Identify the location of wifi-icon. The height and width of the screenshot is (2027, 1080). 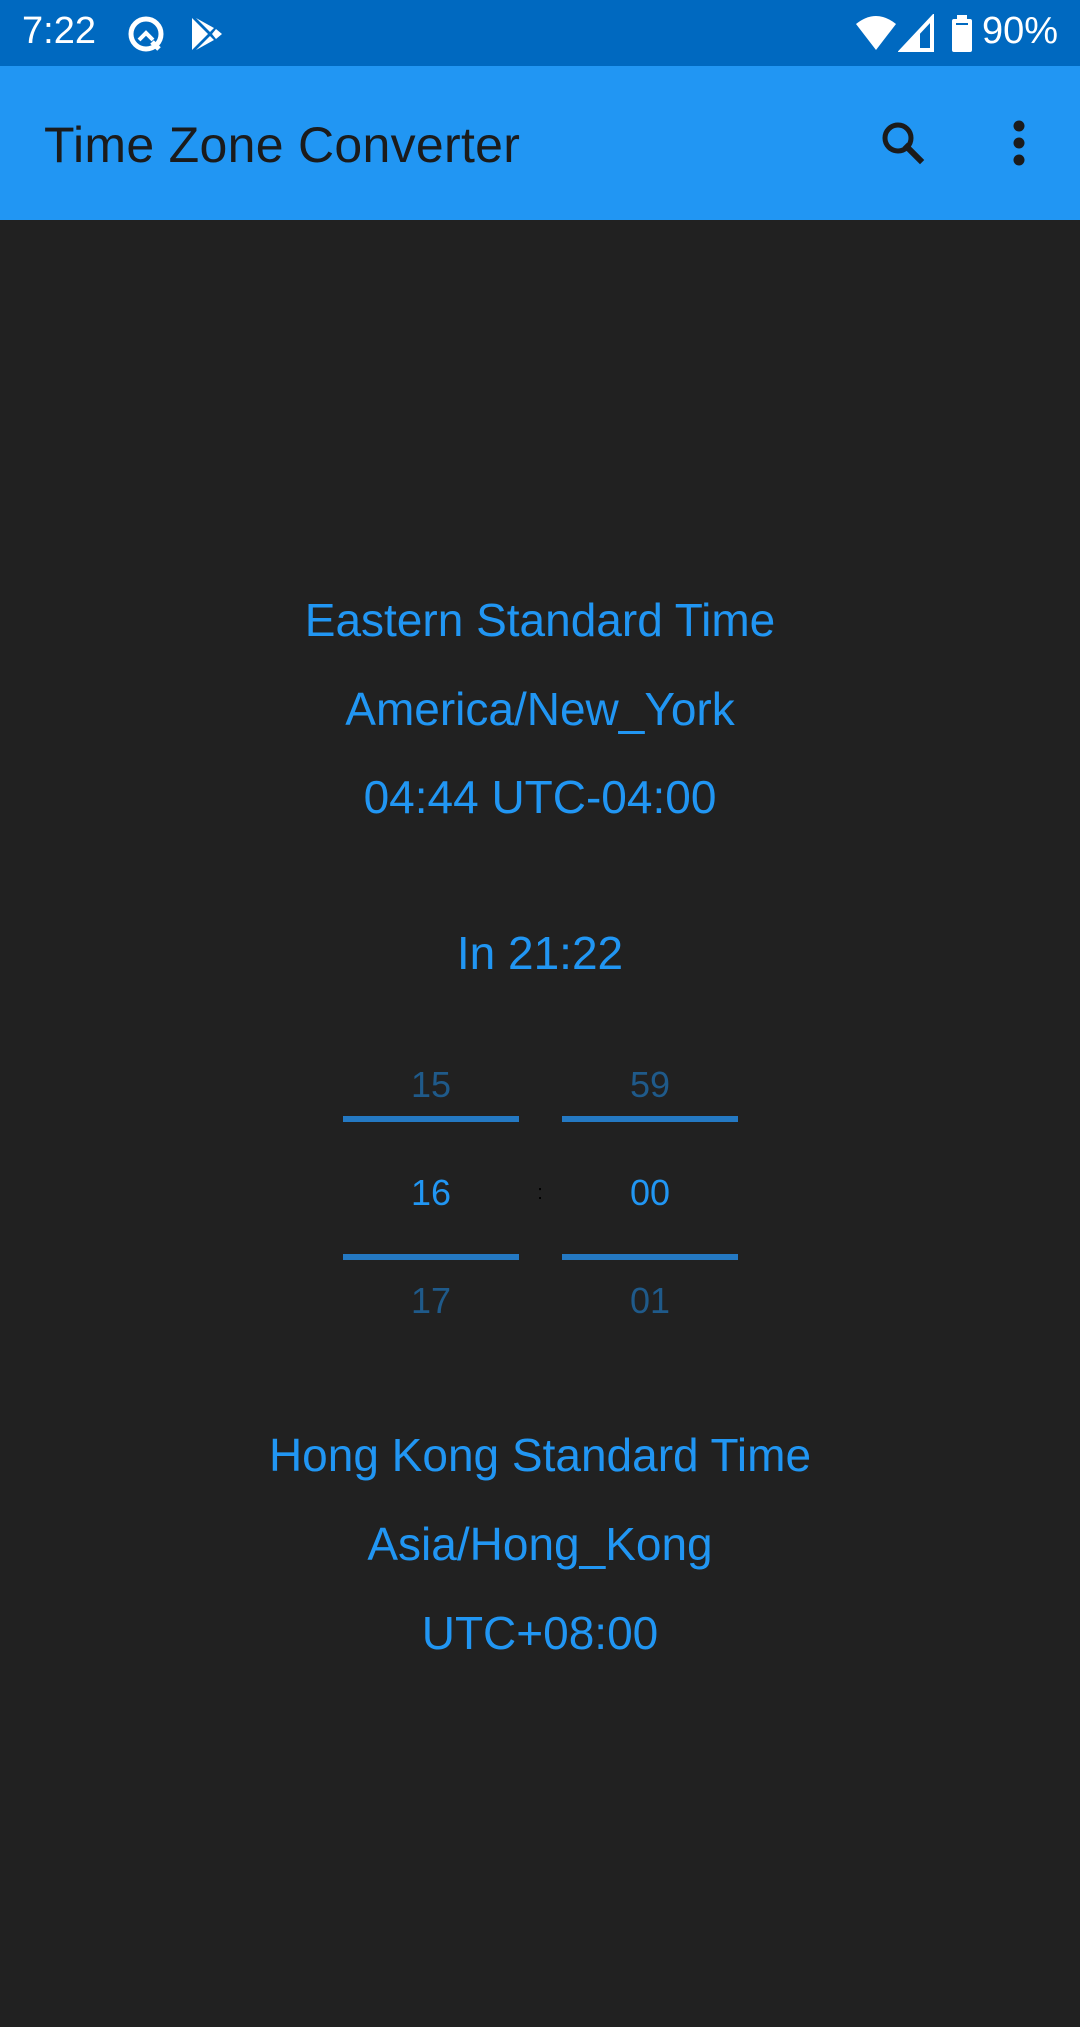
(876, 34).